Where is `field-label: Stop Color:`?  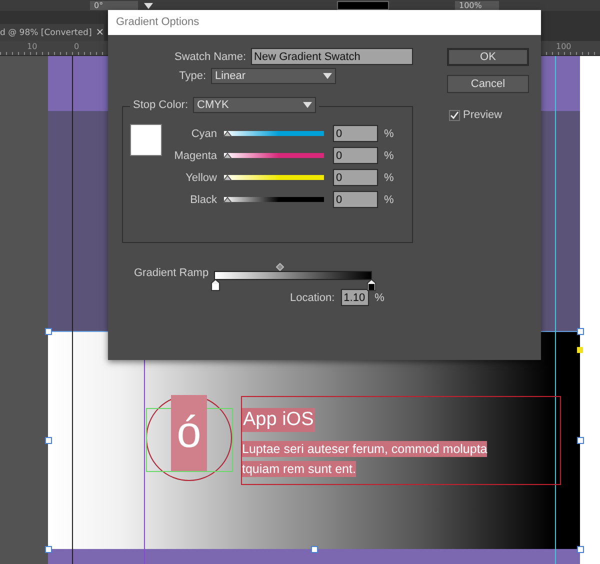 field-label: Stop Color: is located at coordinates (160, 105).